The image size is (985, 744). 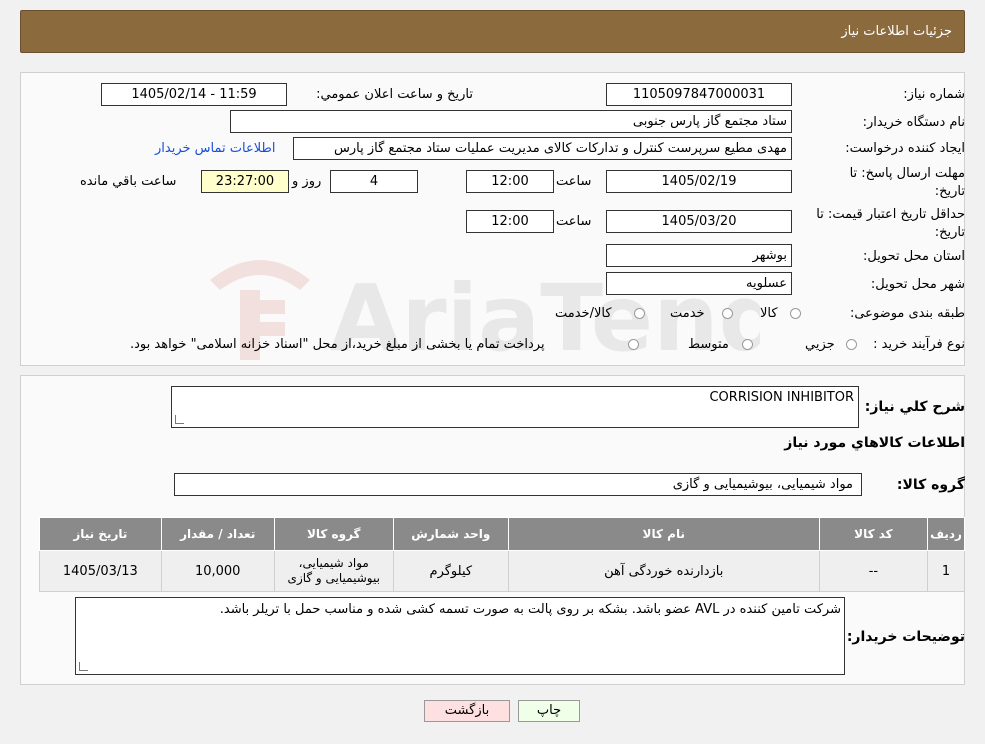 I want to click on col-qty: تعداد / مقدار, so click(x=217, y=534).